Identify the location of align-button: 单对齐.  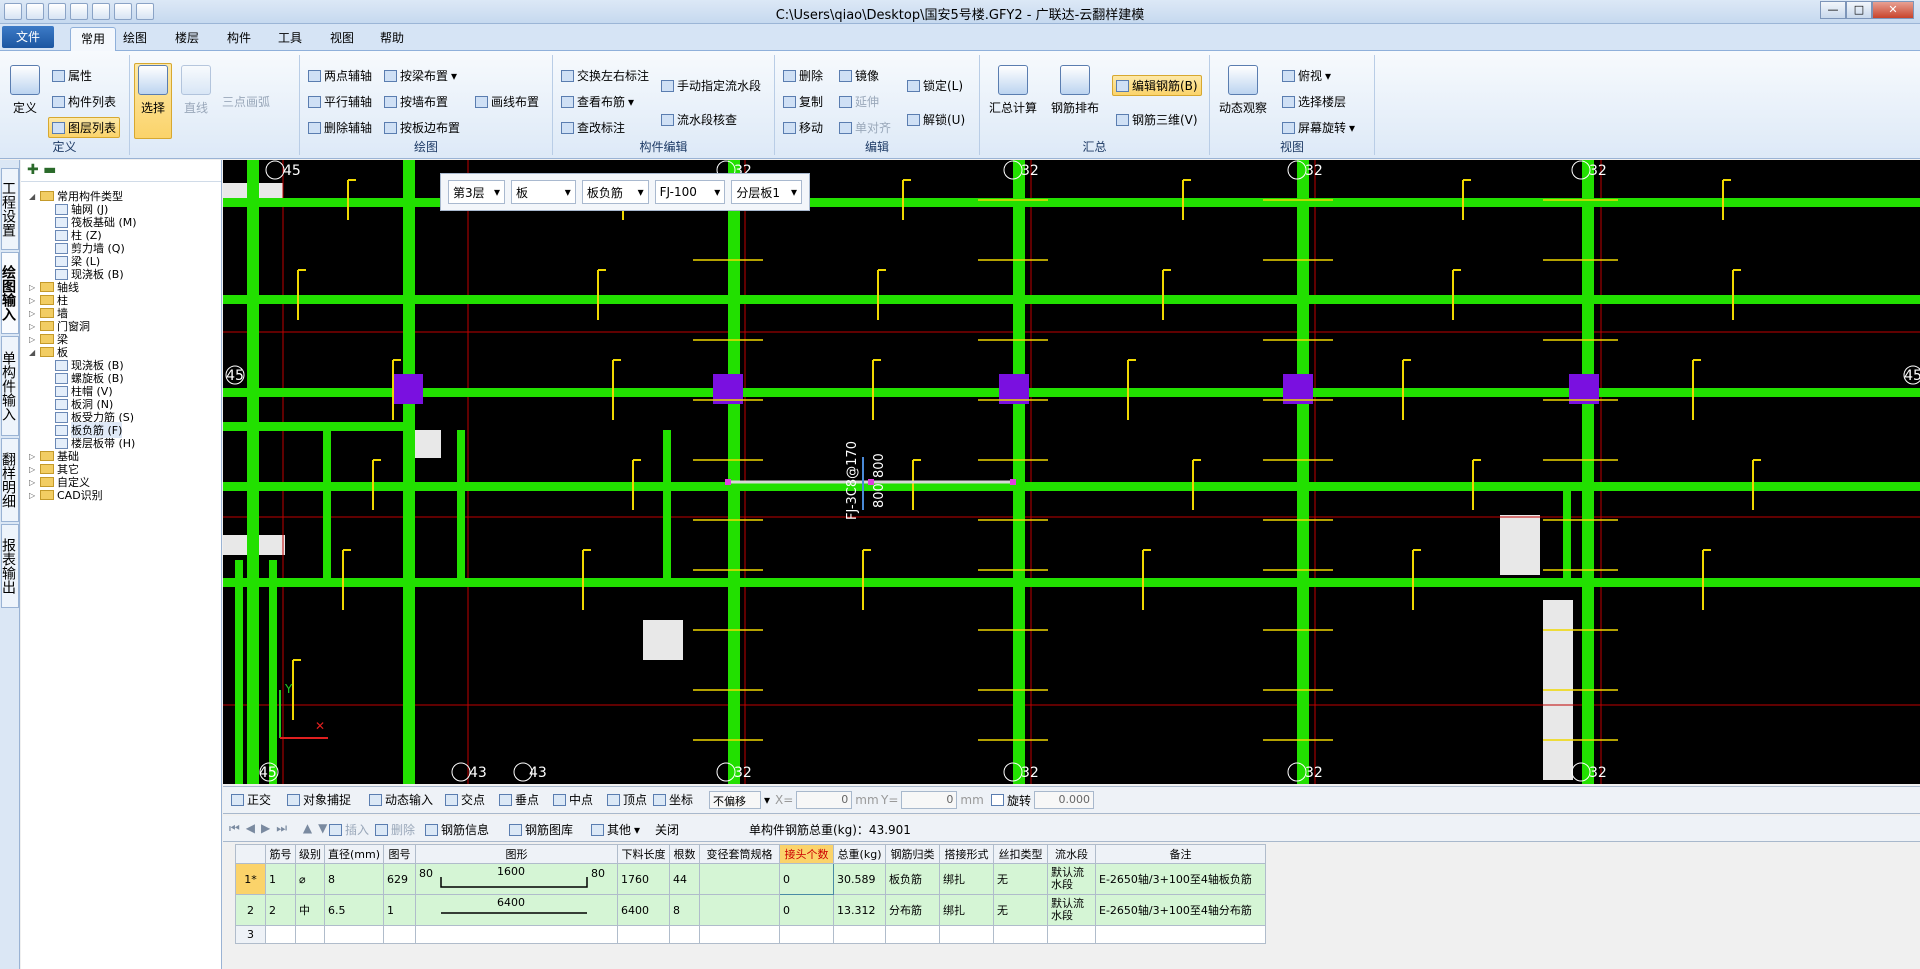
(865, 127).